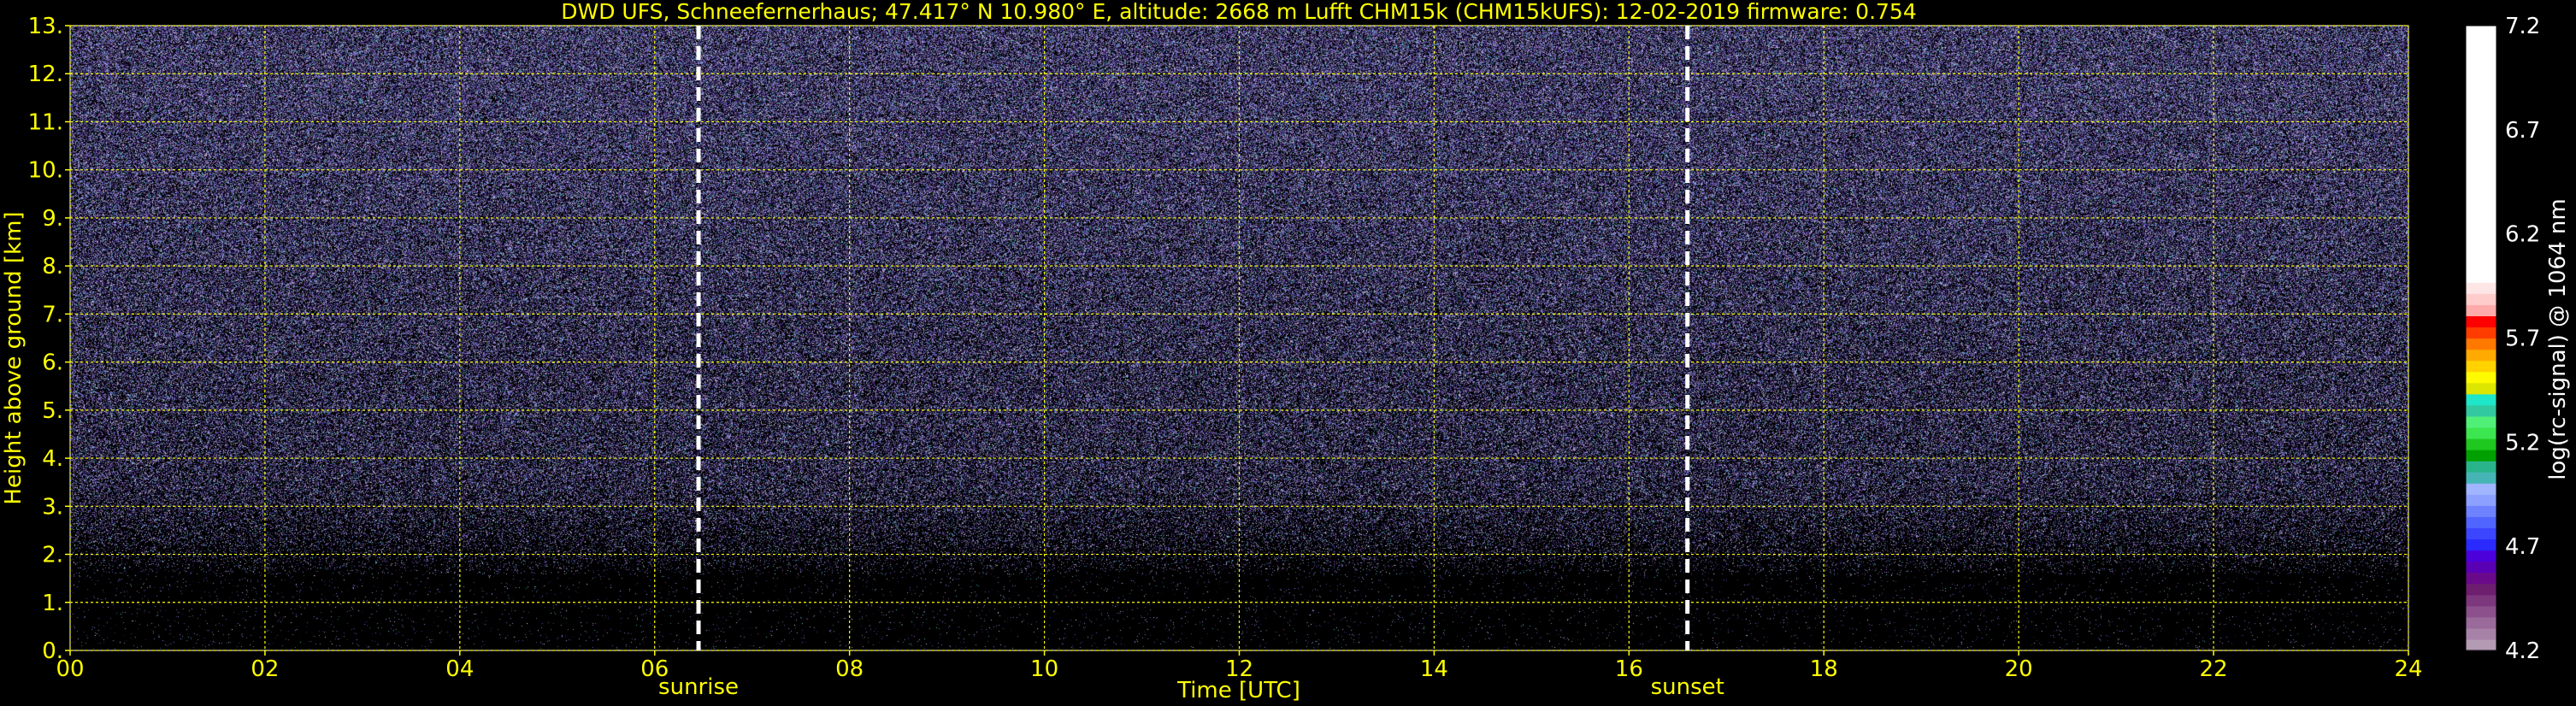  Describe the element at coordinates (52, 314) in the screenshot. I see `y-tick-label: 7.` at that location.